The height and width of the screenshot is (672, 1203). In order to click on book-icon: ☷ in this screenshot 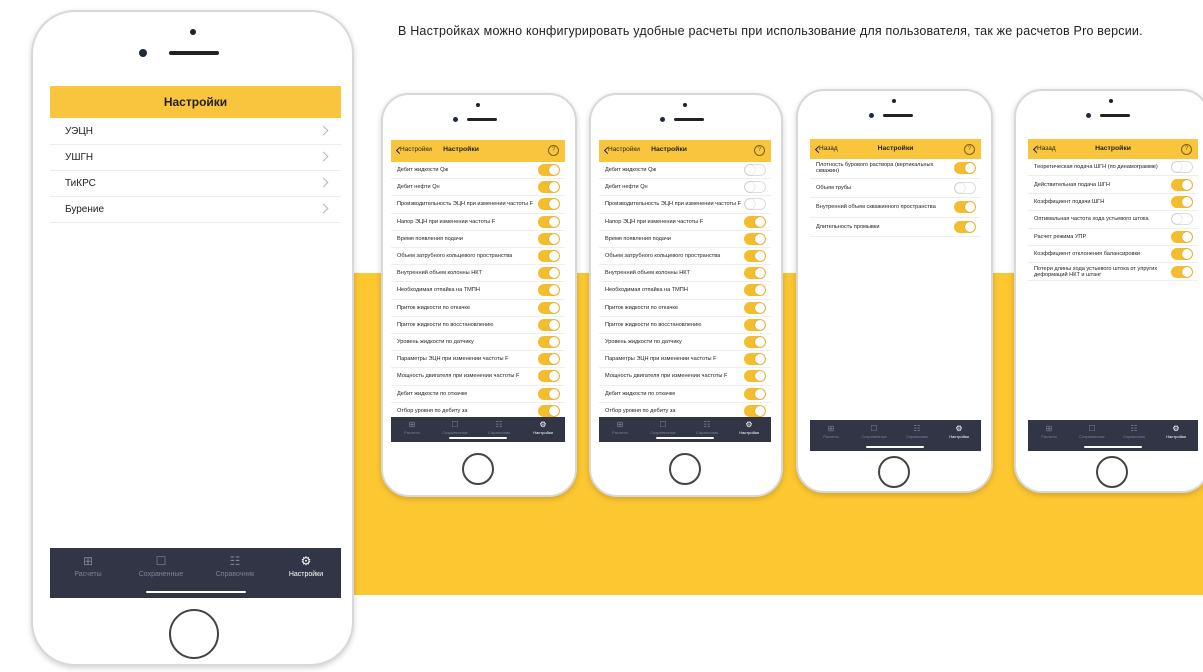, I will do `click(707, 424)`.